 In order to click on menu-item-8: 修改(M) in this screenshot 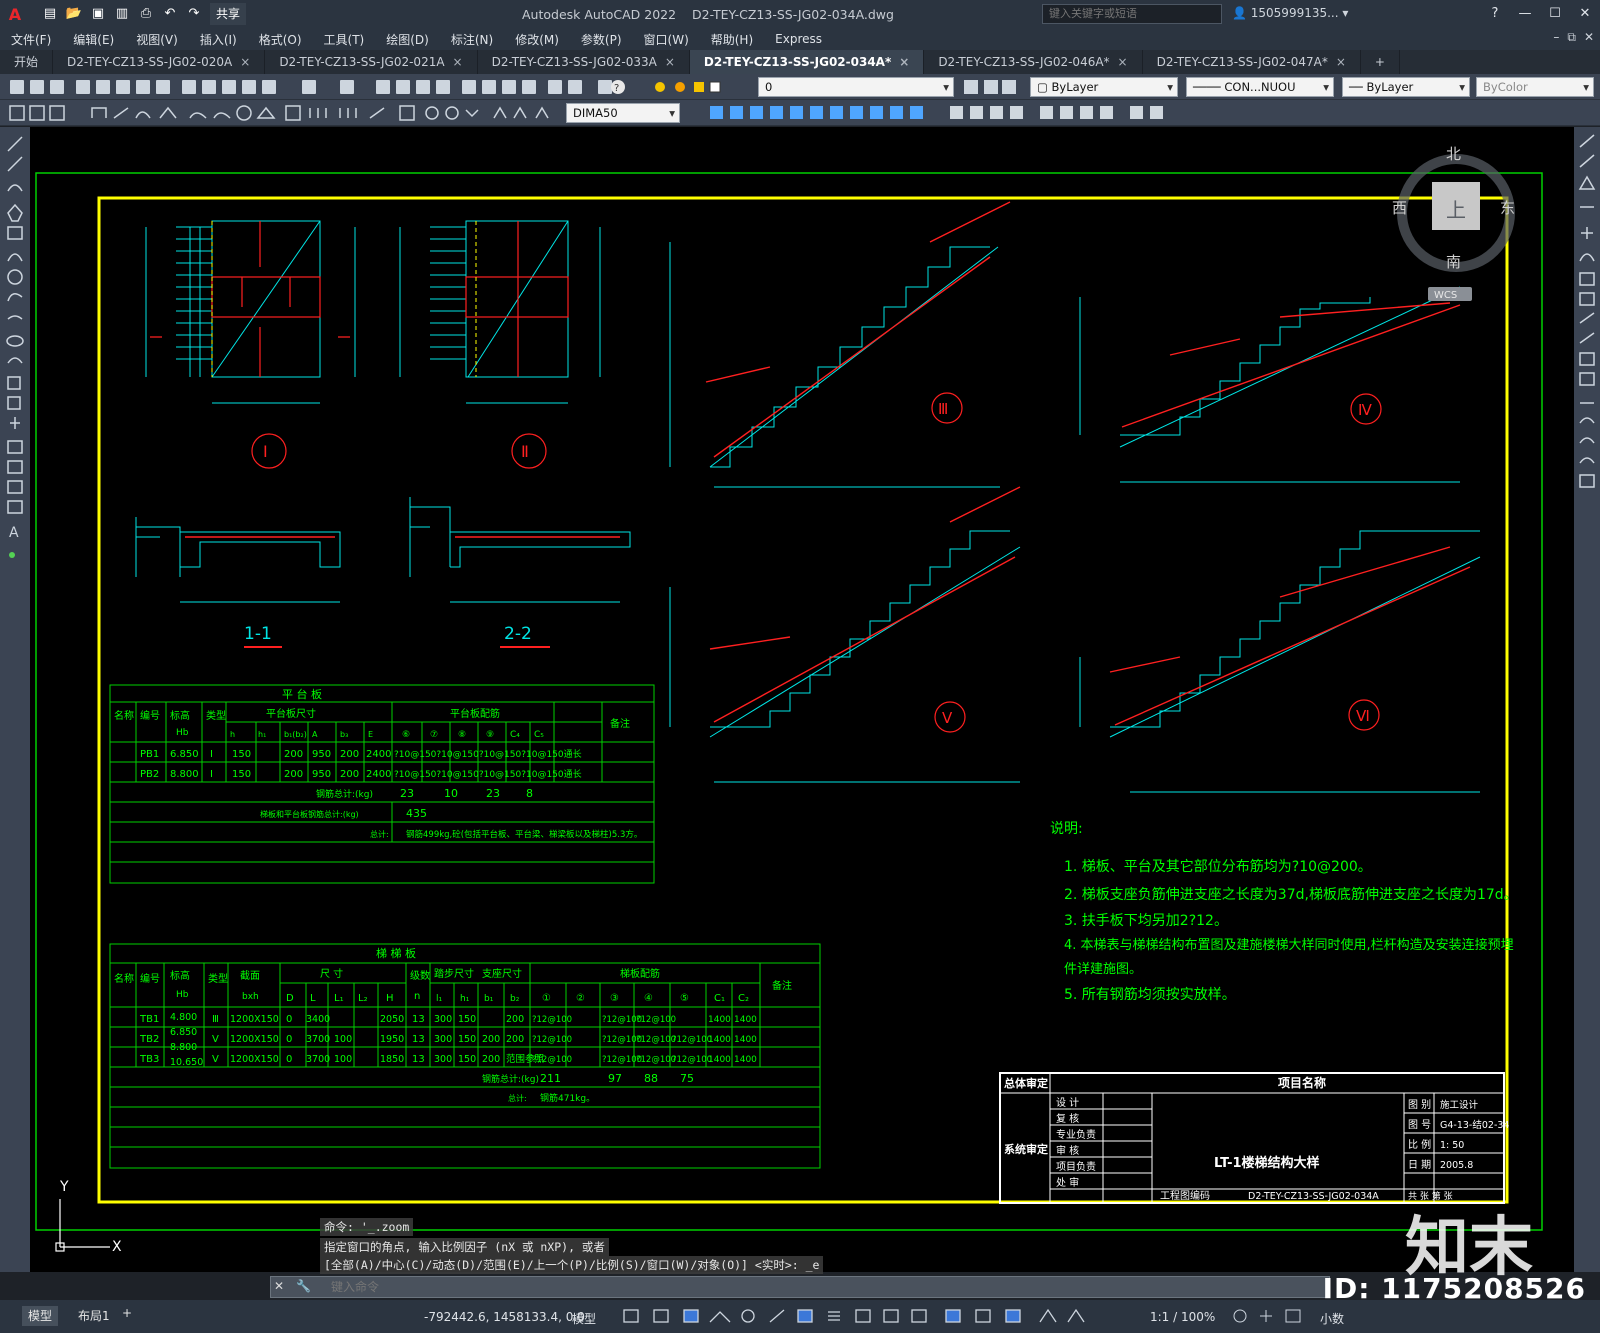, I will do `click(537, 39)`.